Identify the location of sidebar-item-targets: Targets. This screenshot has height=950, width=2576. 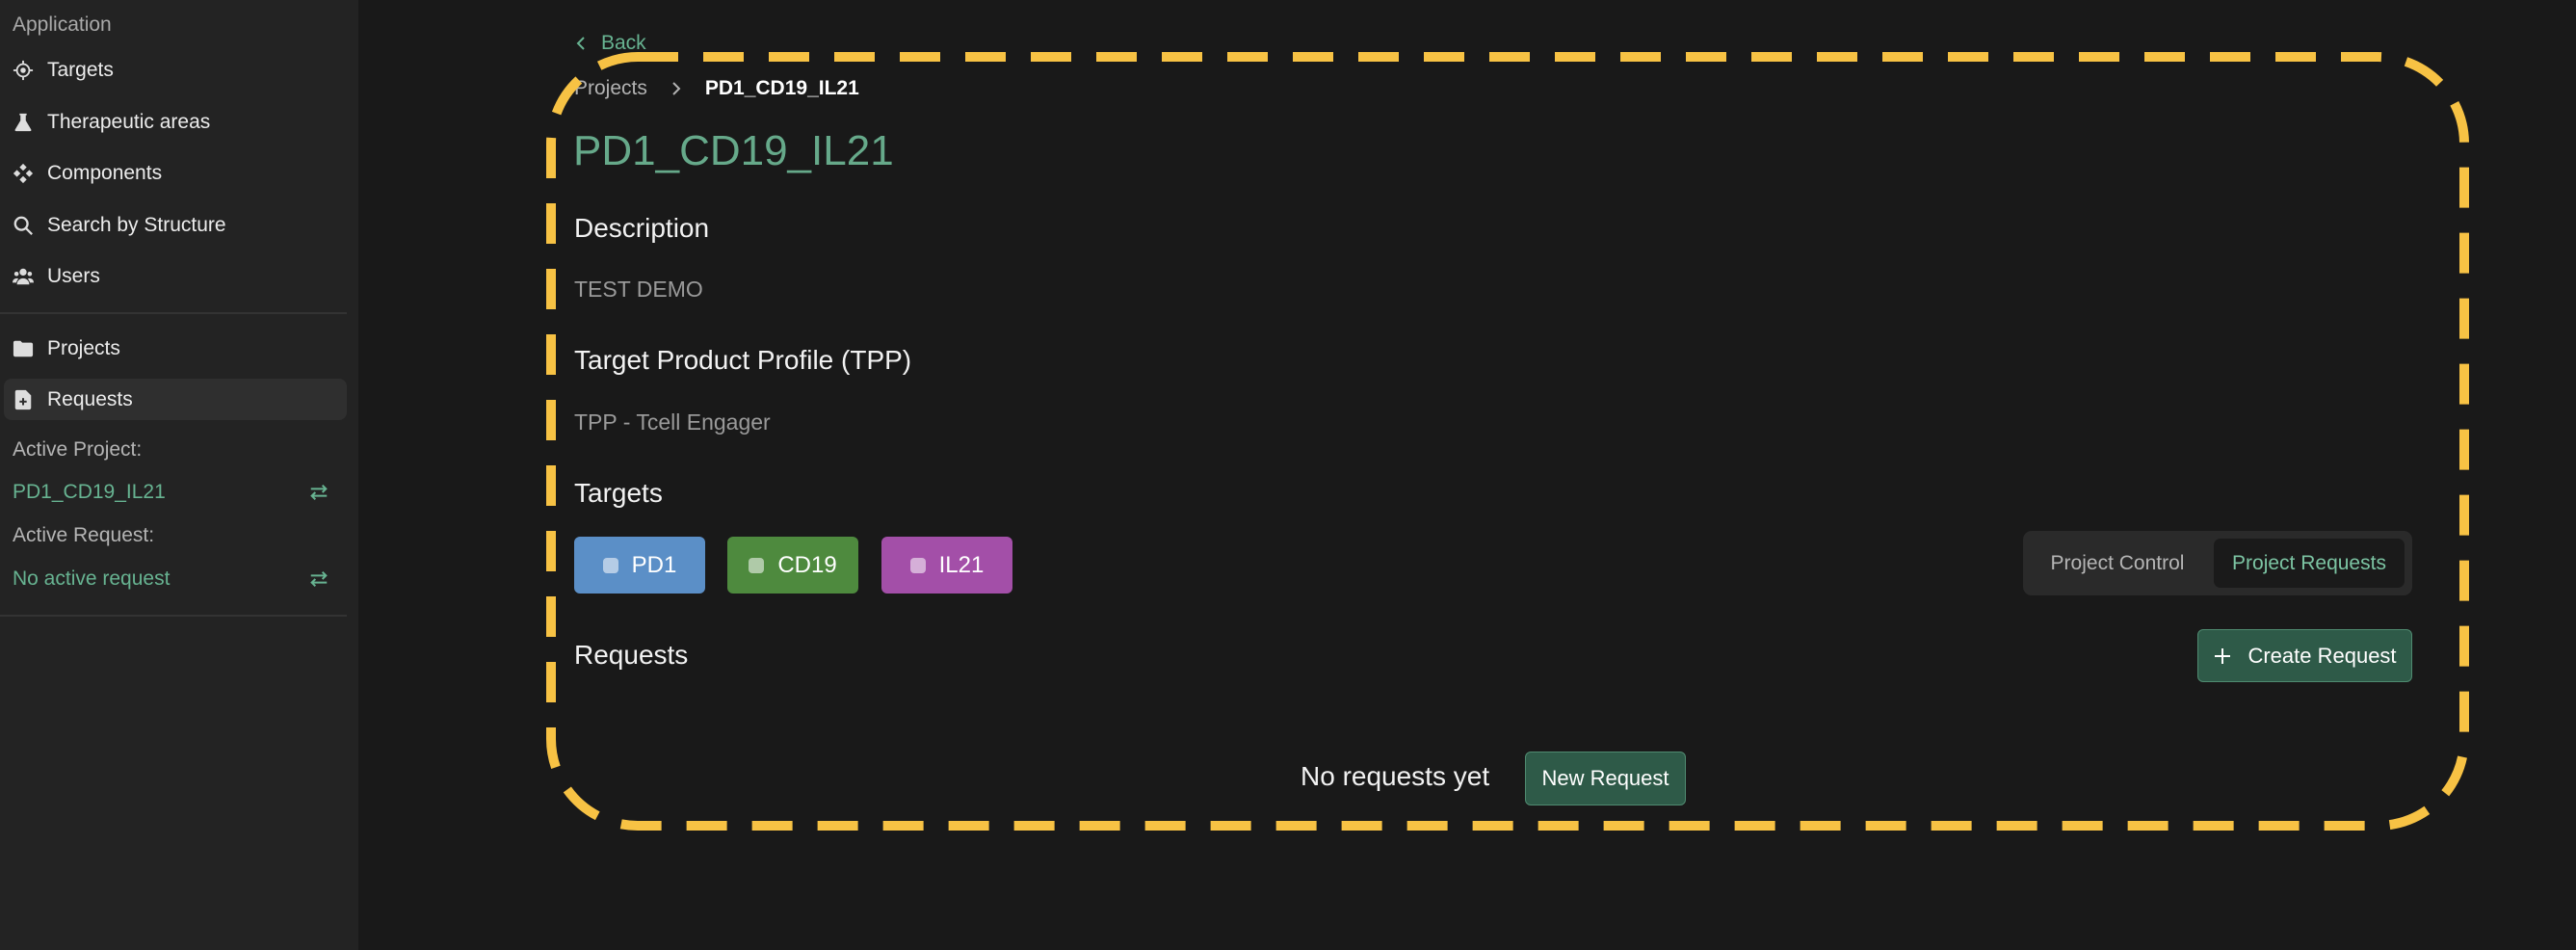
(173, 70).